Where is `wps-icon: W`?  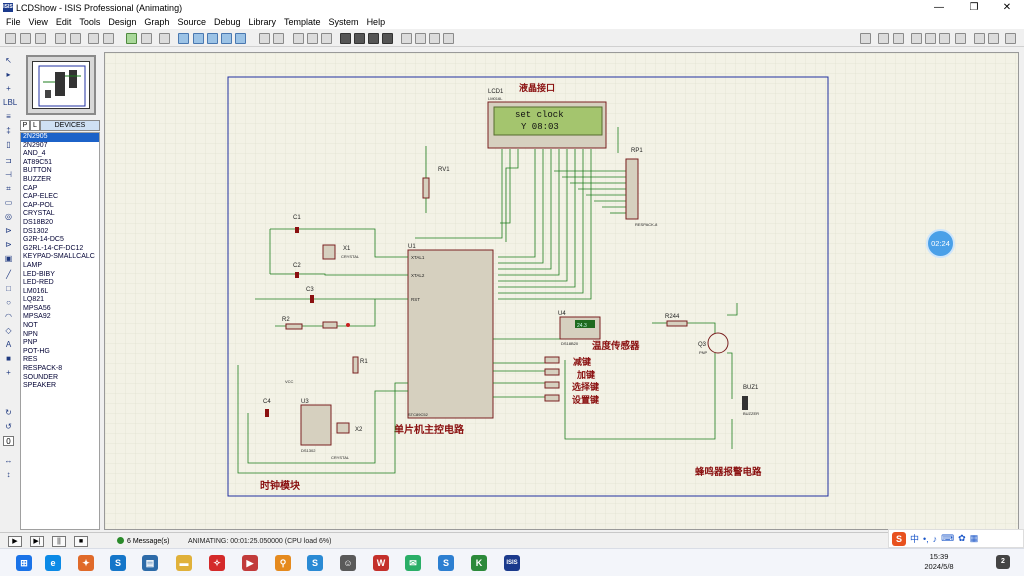
wps-icon: W is located at coordinates (381, 563).